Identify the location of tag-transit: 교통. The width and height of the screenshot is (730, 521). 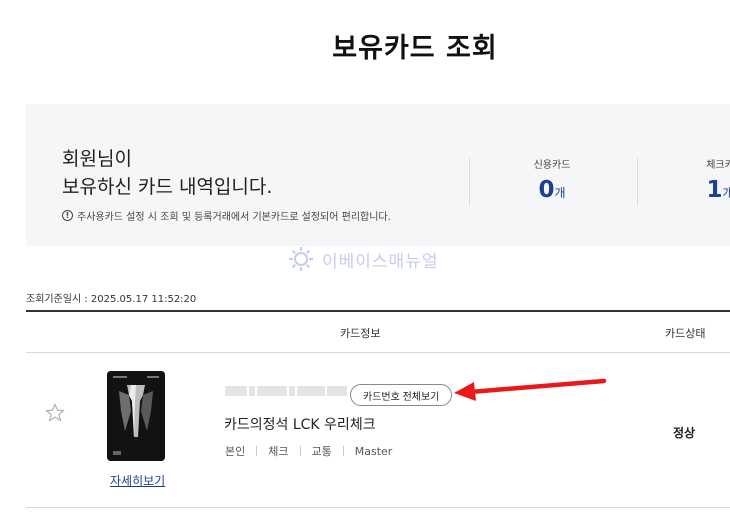
(321, 451).